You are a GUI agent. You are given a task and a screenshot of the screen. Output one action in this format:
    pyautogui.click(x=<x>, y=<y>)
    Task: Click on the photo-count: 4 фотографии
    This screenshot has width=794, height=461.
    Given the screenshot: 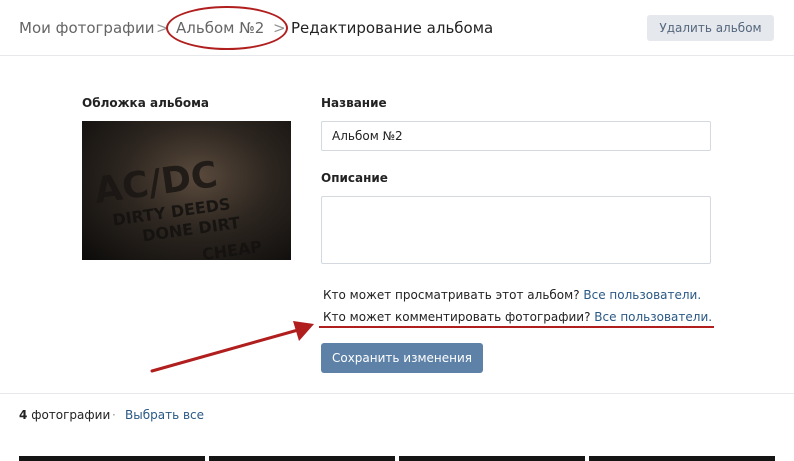 What is the action you would take?
    pyautogui.click(x=64, y=415)
    